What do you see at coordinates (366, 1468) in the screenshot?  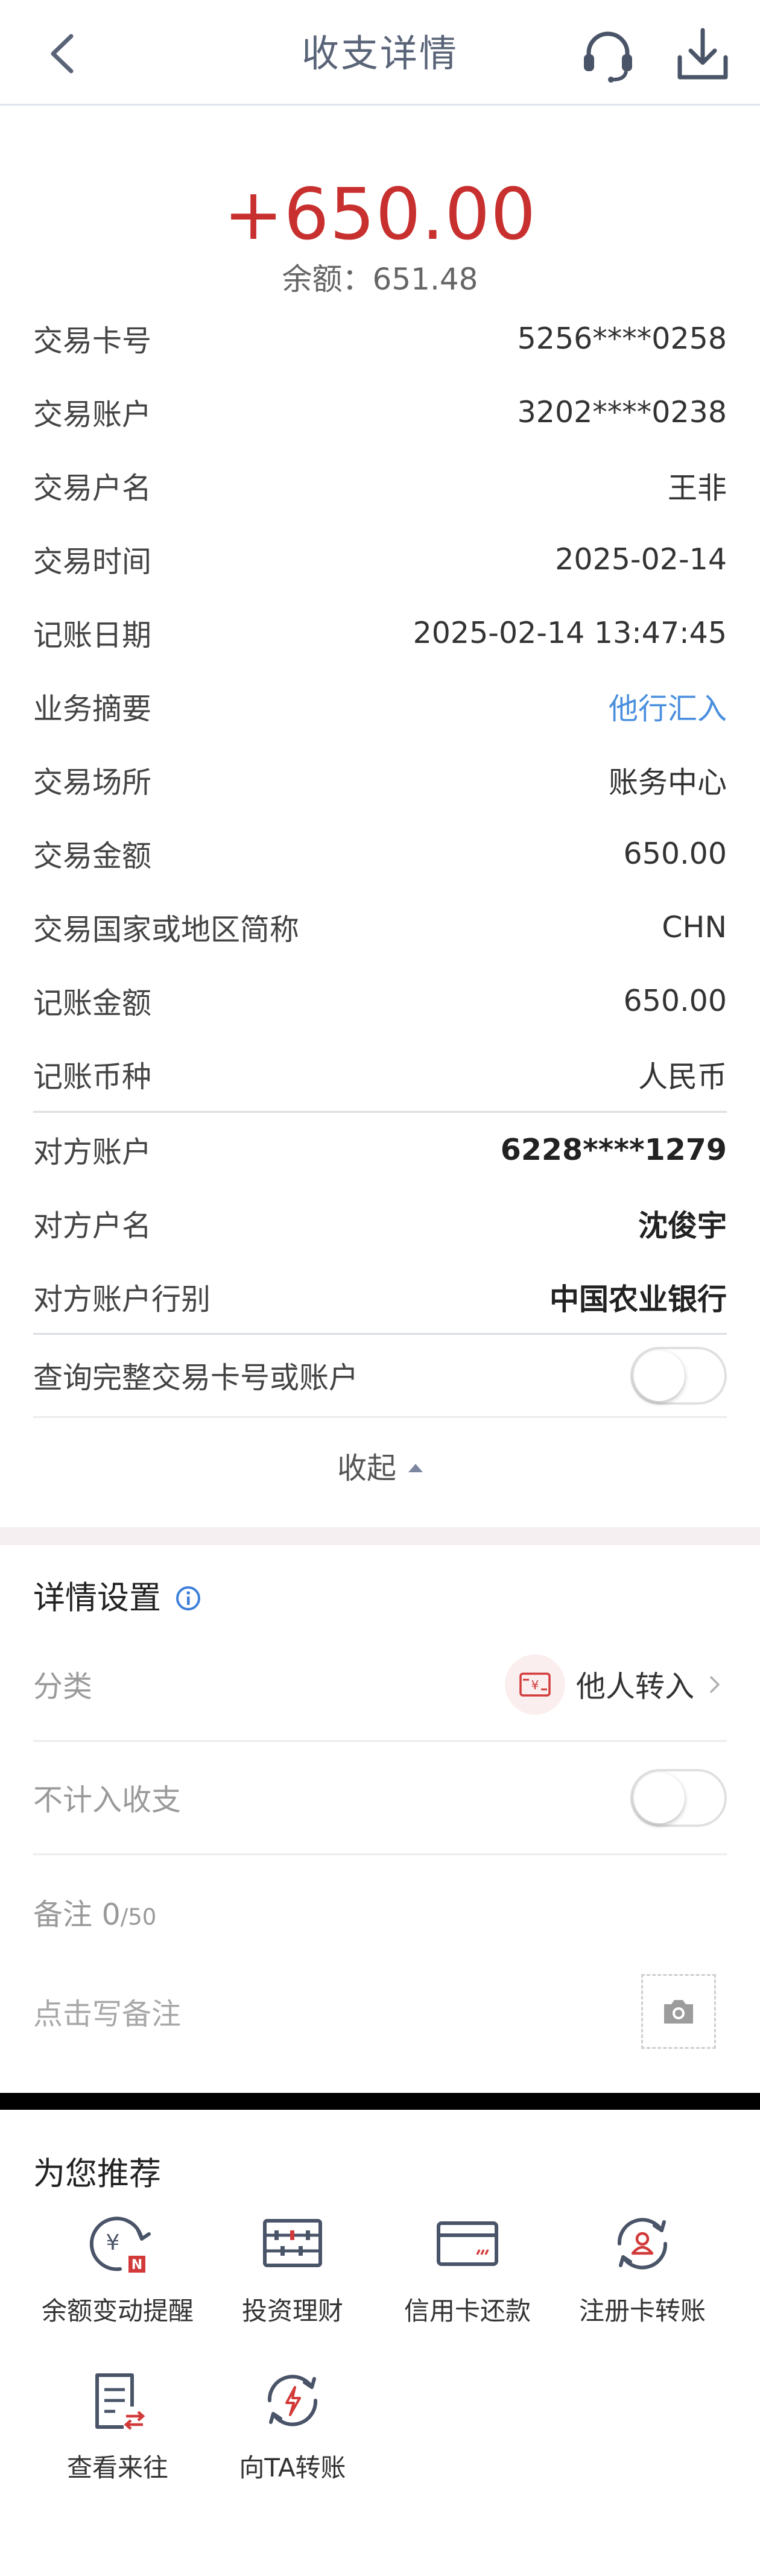 I see `collapse-label: 收起` at bounding box center [366, 1468].